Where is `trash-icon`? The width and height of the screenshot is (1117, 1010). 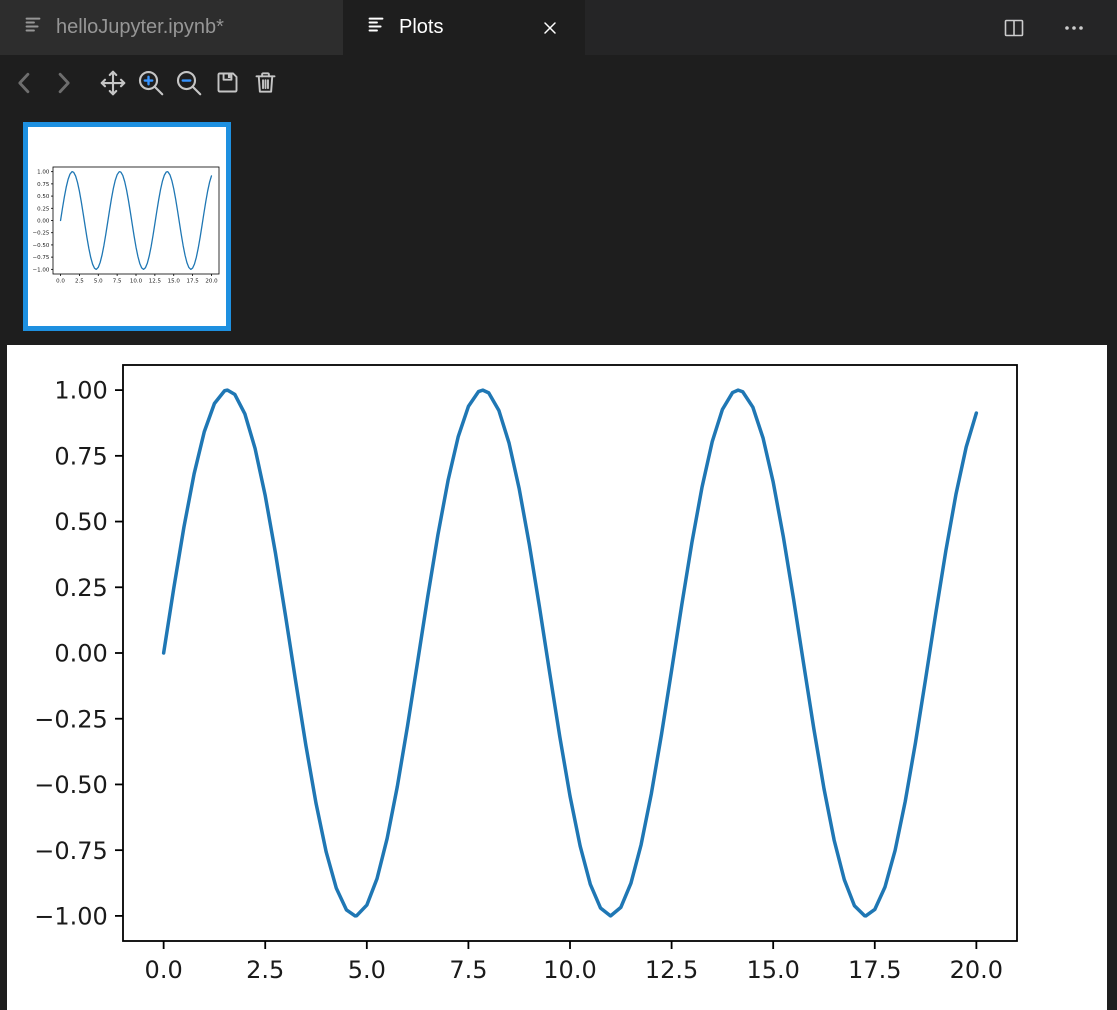 trash-icon is located at coordinates (265, 83).